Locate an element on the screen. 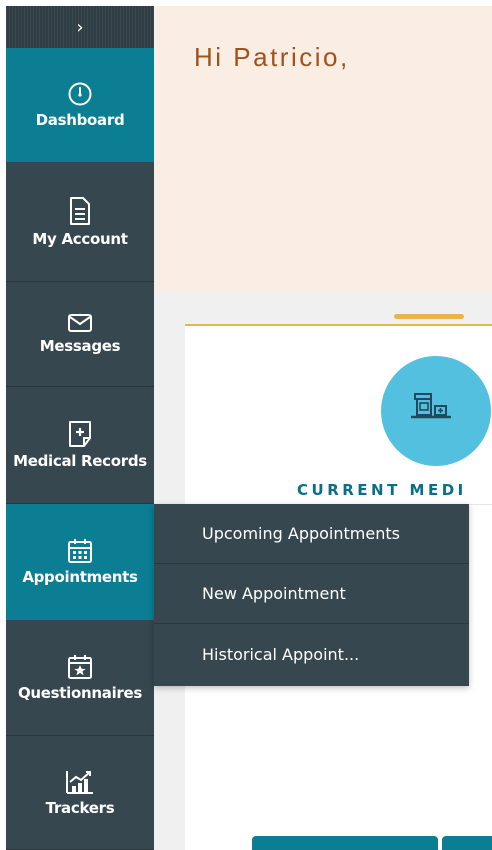 This screenshot has height=850, width=492. sidebar-item-medical-records: Medical Records is located at coordinates (80, 445).